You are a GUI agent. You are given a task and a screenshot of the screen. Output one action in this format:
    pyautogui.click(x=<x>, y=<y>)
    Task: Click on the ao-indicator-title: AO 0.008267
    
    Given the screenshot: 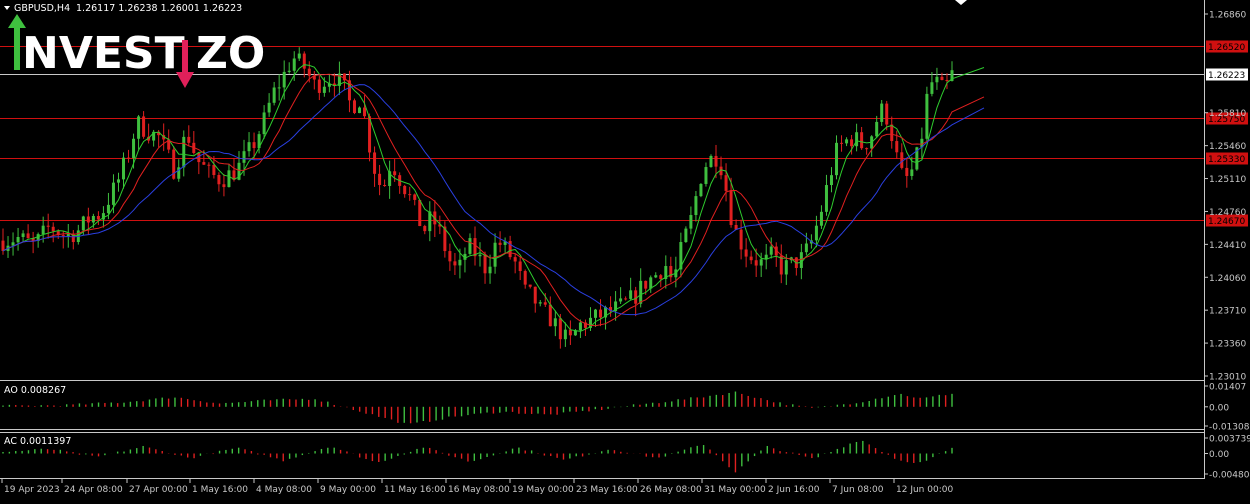 What is the action you would take?
    pyautogui.click(x=35, y=390)
    